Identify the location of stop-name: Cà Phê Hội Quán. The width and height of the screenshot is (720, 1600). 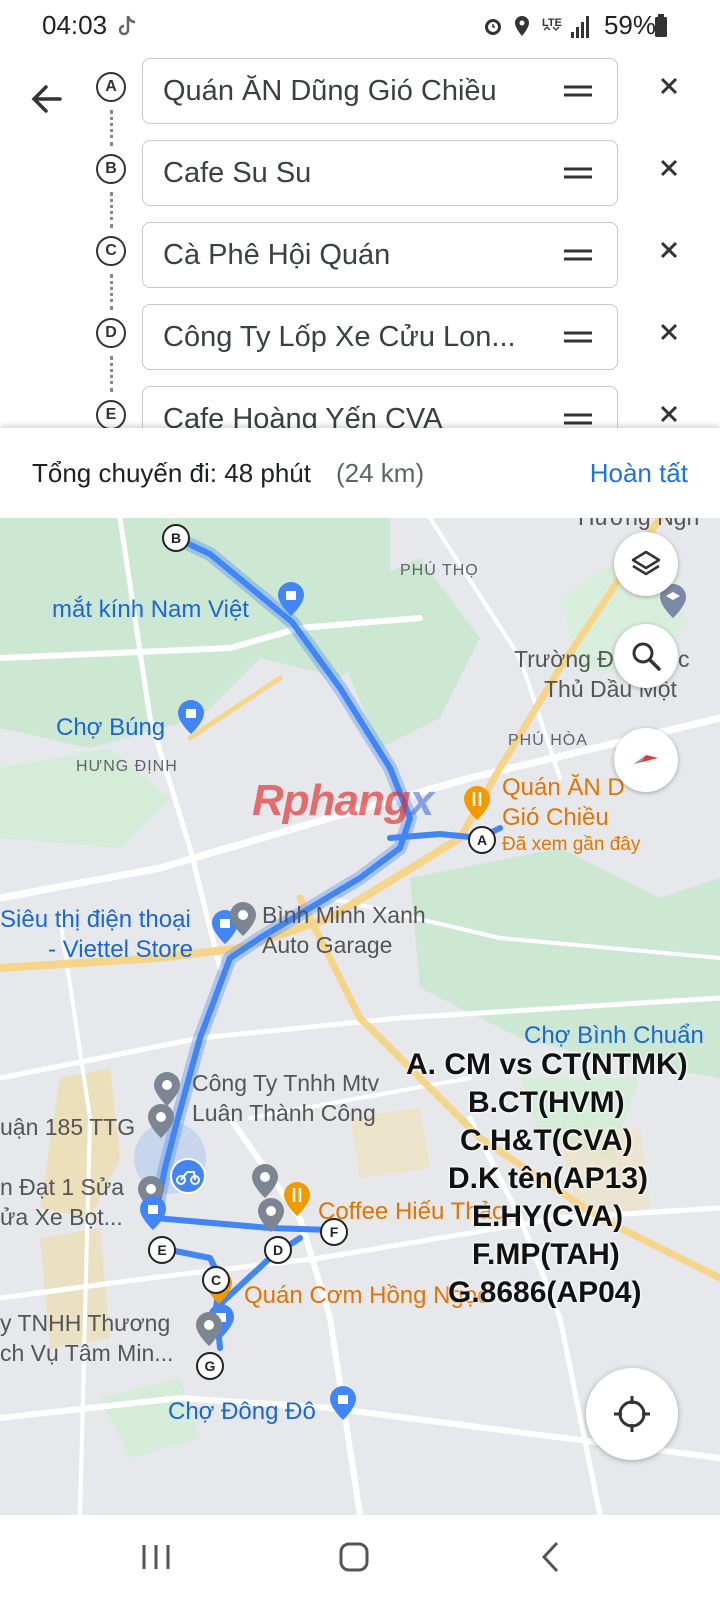
(277, 255).